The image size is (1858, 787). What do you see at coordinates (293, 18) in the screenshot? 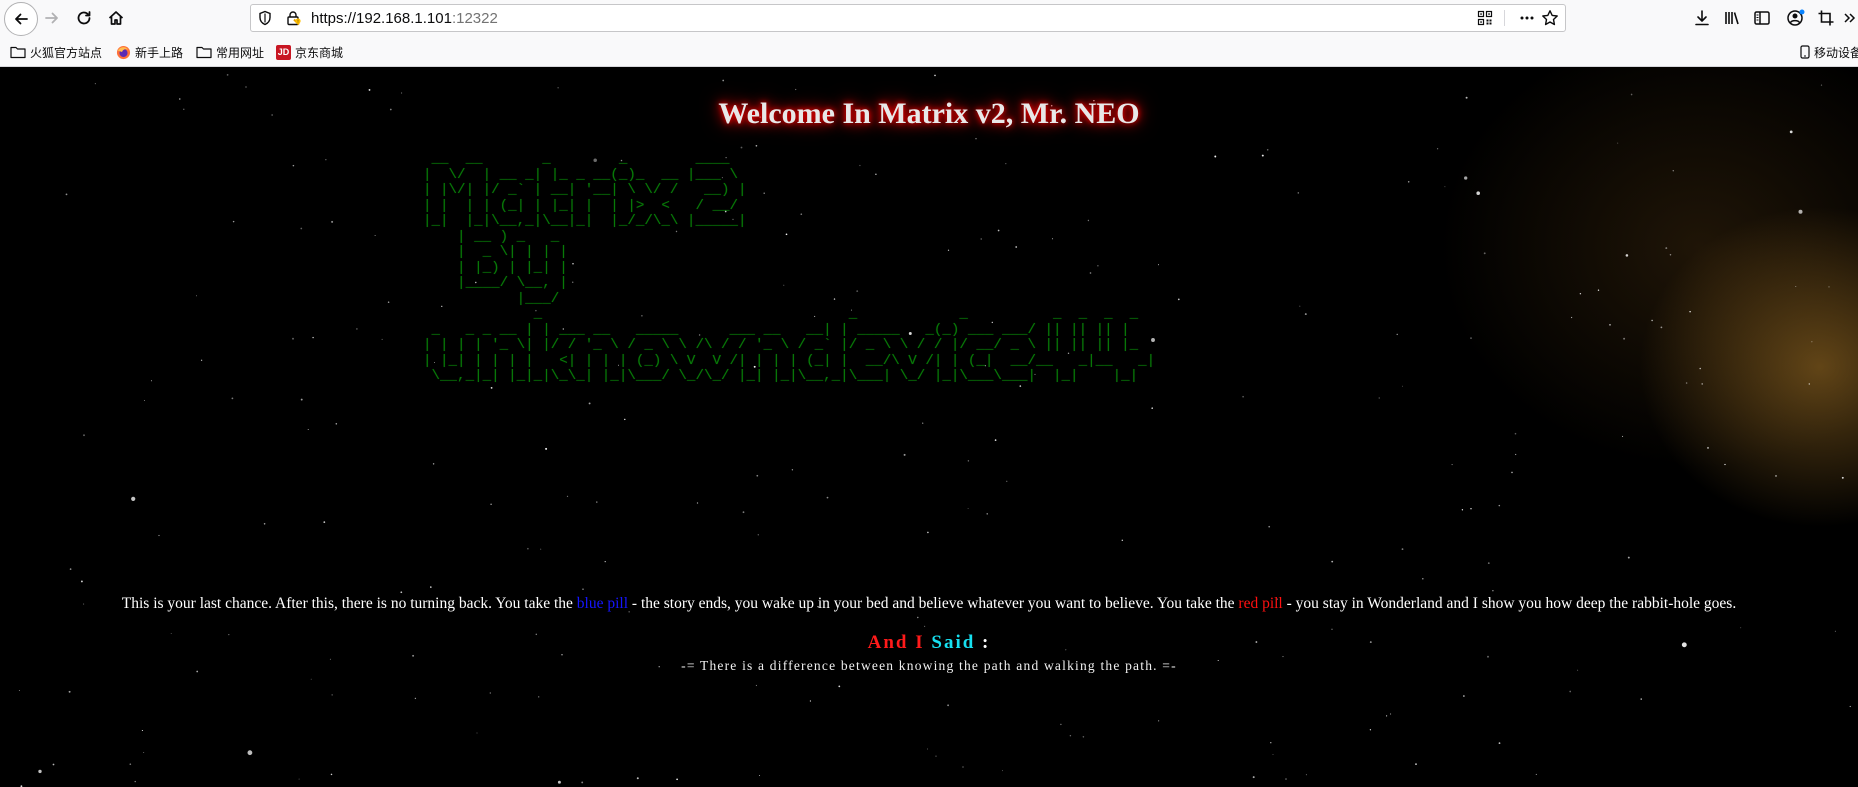
I see `insecure-lock-icon: !` at bounding box center [293, 18].